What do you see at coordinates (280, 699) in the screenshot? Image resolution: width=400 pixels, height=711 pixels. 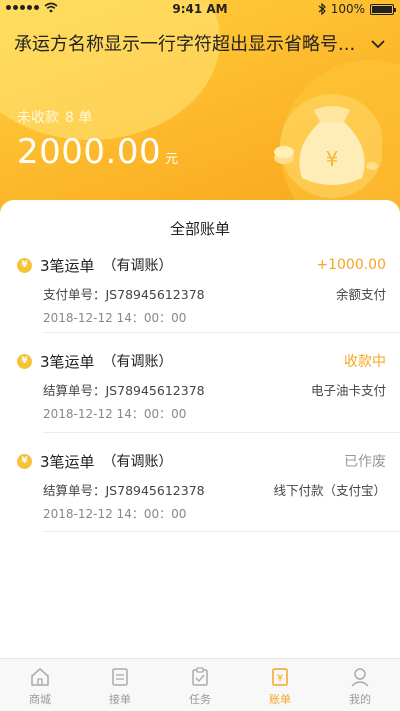 I see `tab-label: 账单` at bounding box center [280, 699].